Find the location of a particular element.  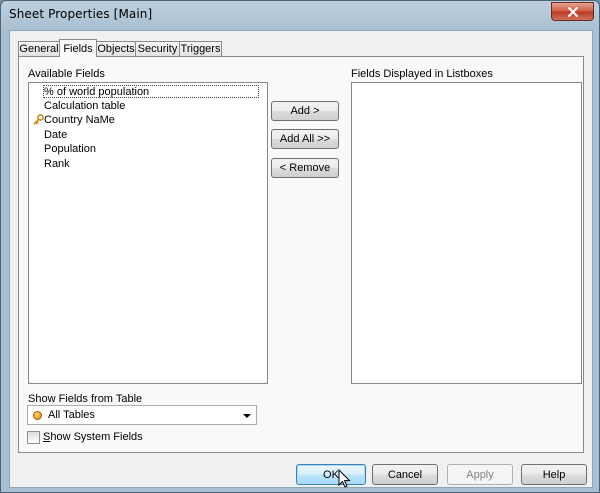

tab-label: Objects is located at coordinates (116, 49).